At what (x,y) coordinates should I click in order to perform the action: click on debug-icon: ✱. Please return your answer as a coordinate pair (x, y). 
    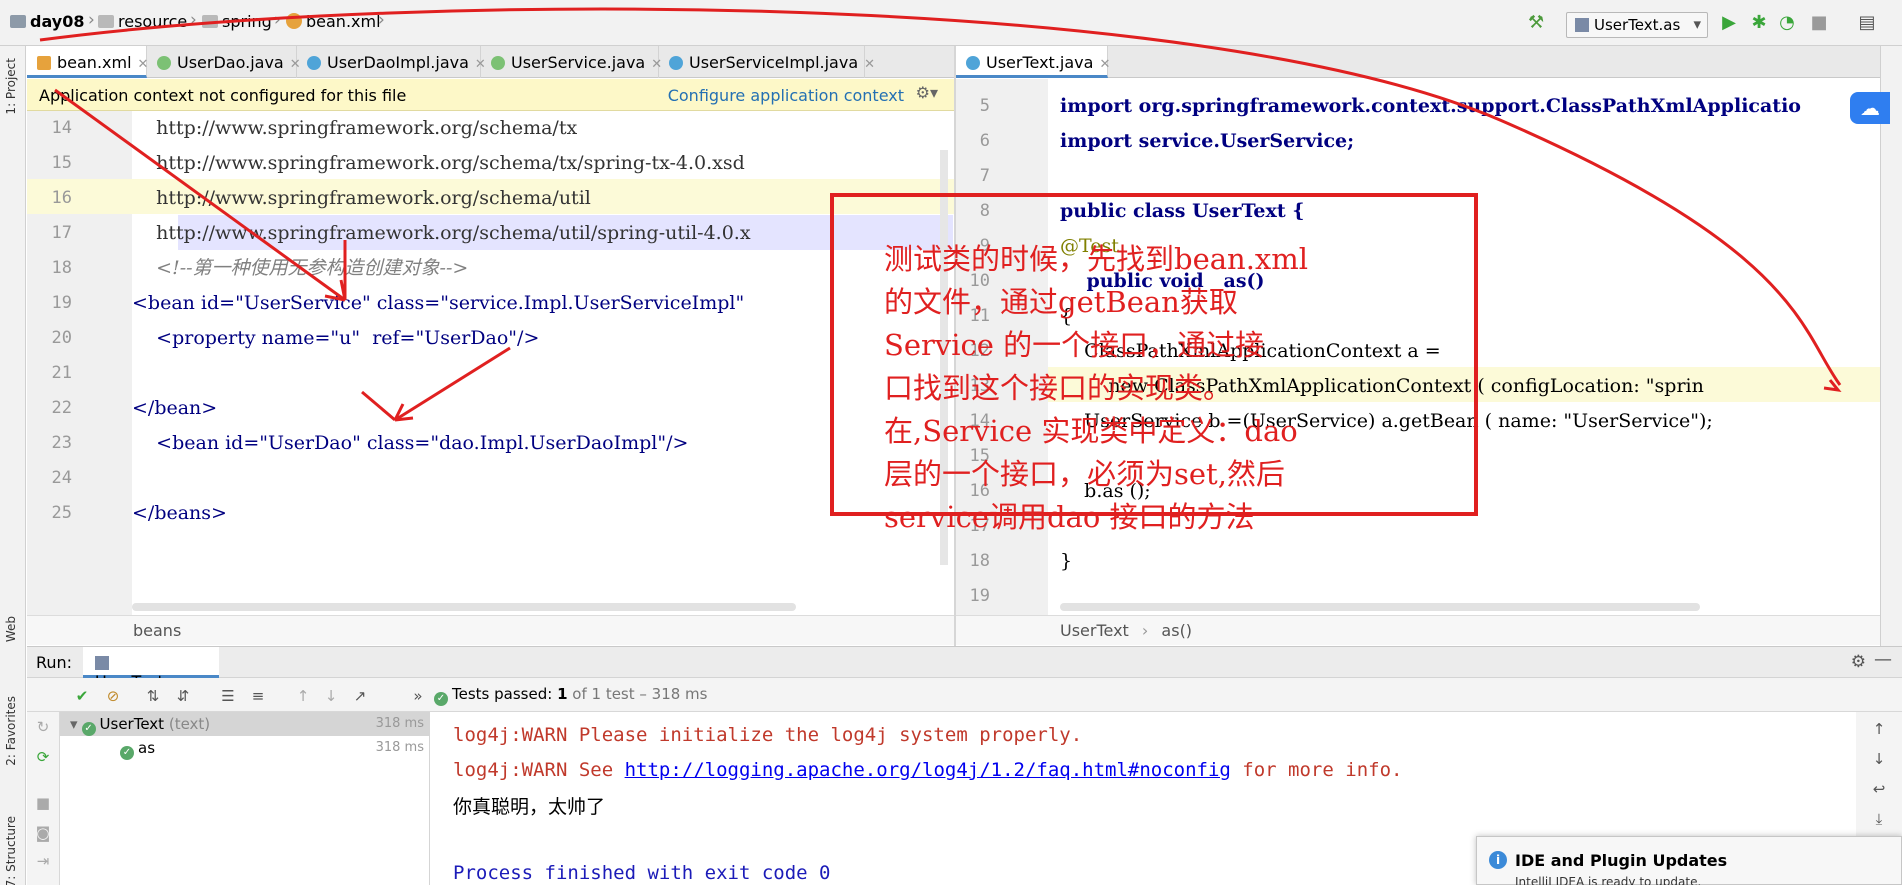
    Looking at the image, I should click on (1759, 23).